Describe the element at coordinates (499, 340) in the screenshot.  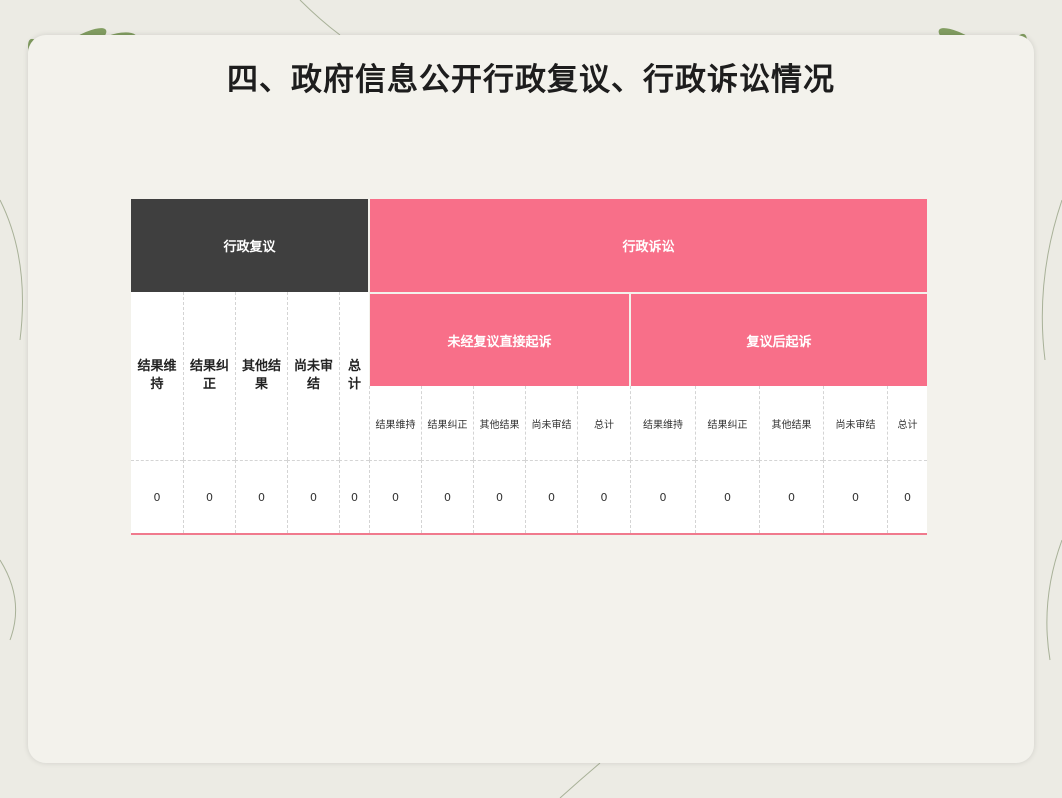
I see `direct-suit-header: 未经复议直接起诉` at that location.